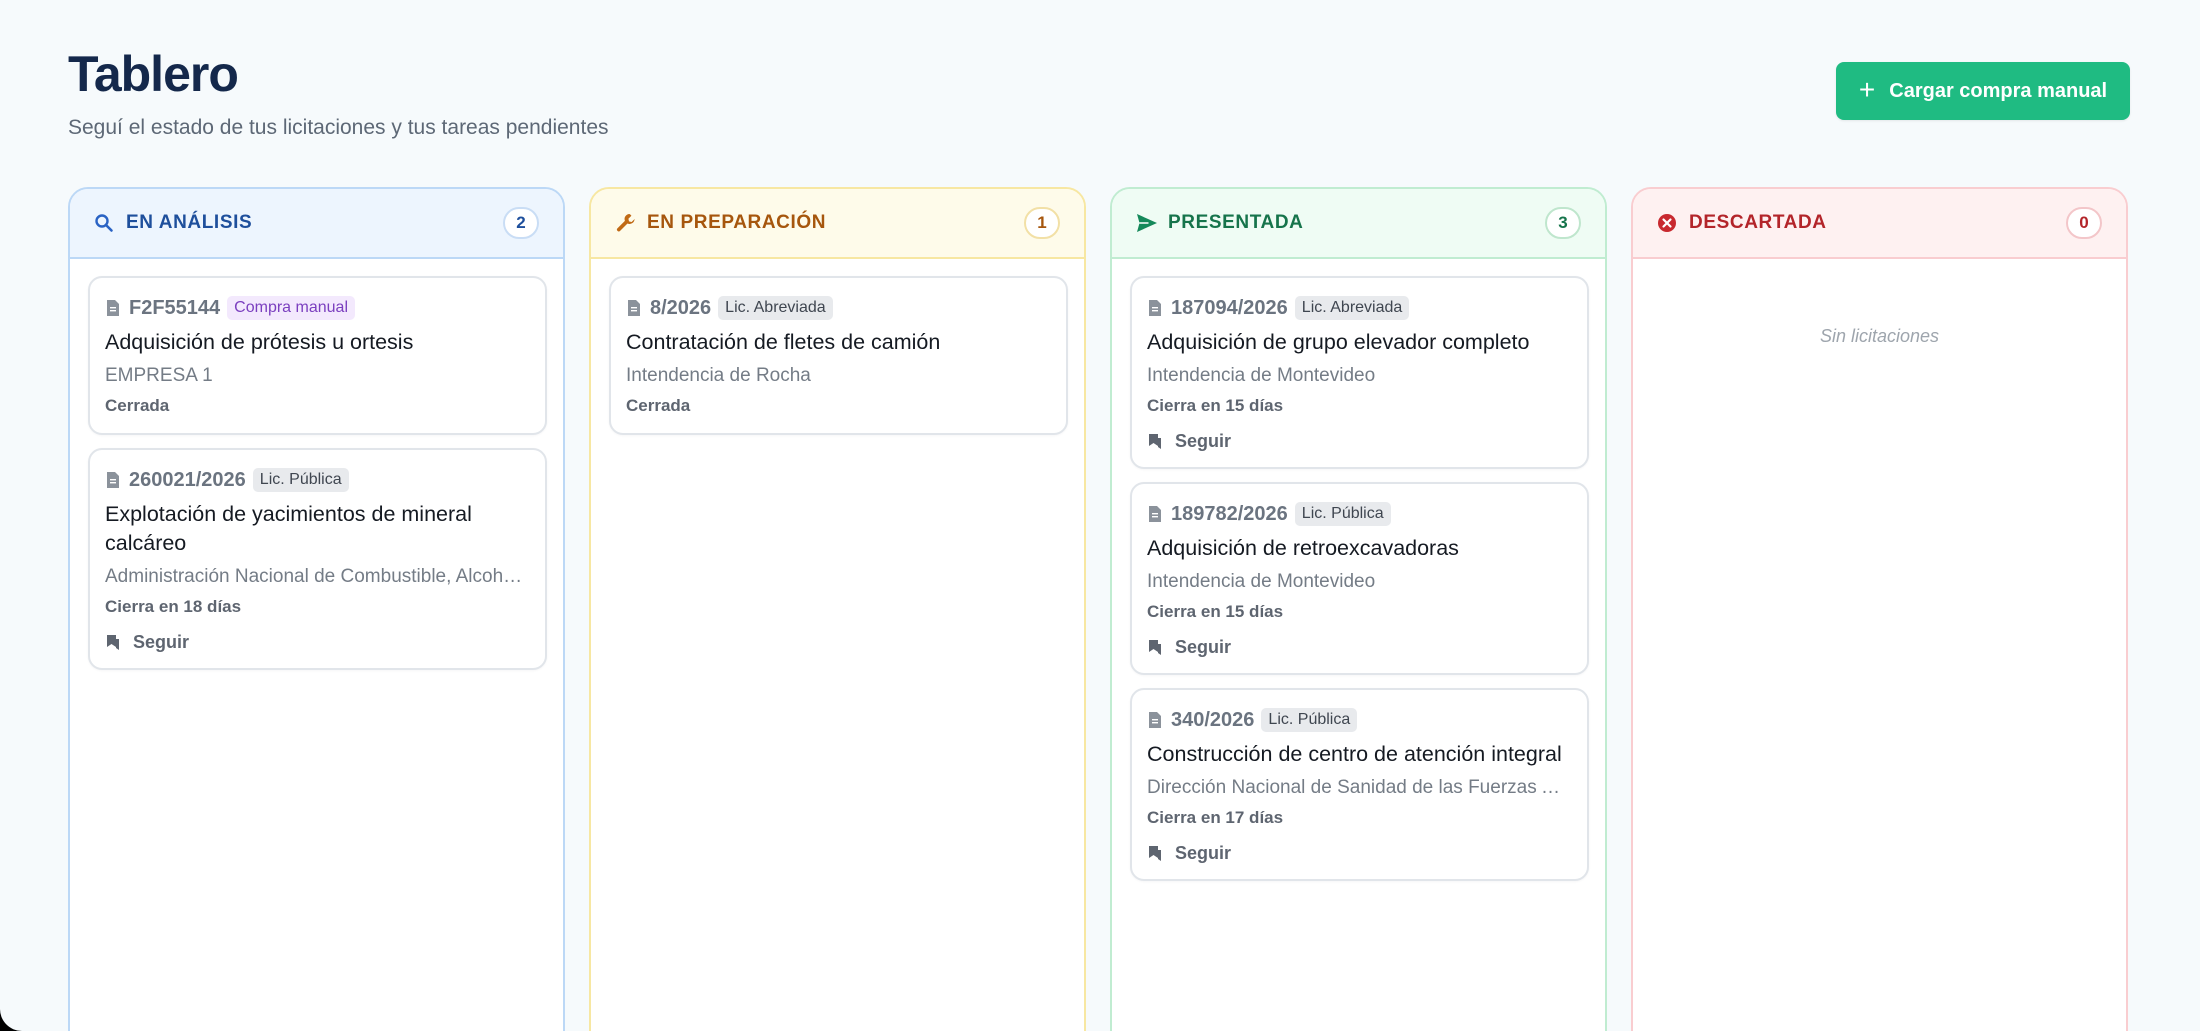 This screenshot has height=1031, width=2200. Describe the element at coordinates (1042, 223) in the screenshot. I see `column-count-badge: 1` at that location.